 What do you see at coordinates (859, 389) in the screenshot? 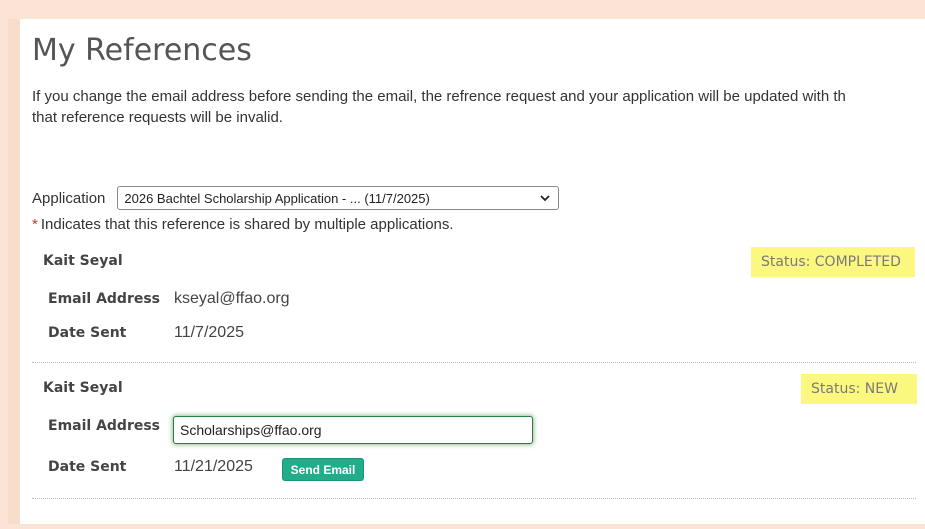
I see `status-badge: Status: NEW` at bounding box center [859, 389].